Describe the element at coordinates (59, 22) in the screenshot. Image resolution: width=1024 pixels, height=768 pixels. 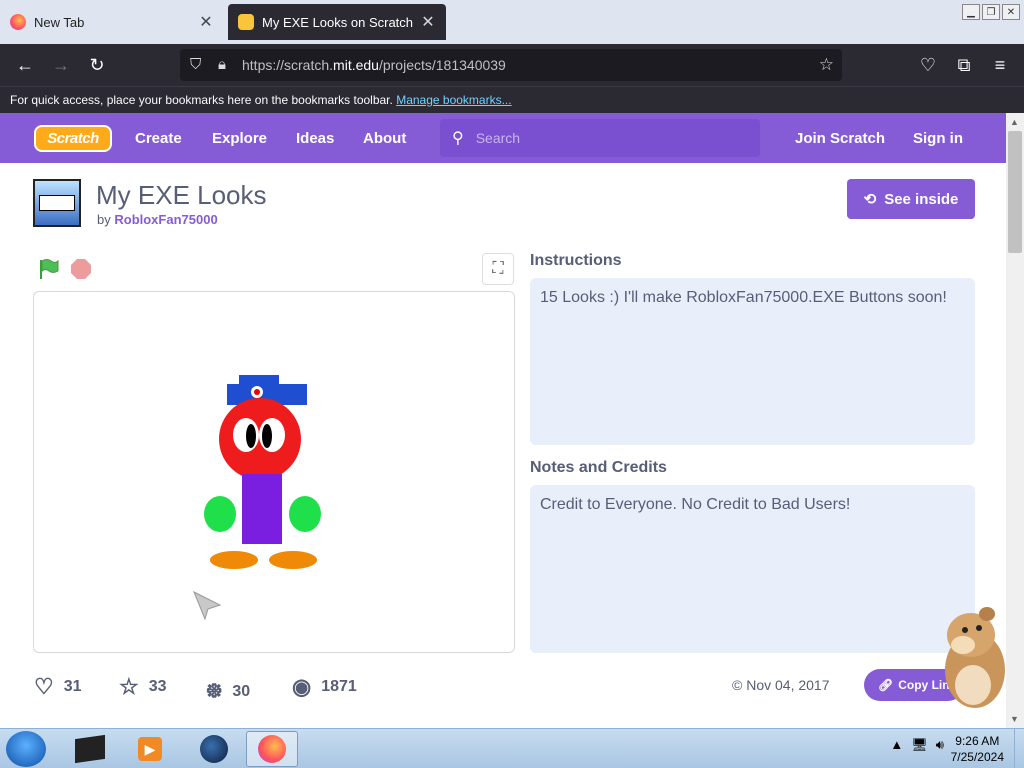
I see `tab-title: New Tab` at that location.